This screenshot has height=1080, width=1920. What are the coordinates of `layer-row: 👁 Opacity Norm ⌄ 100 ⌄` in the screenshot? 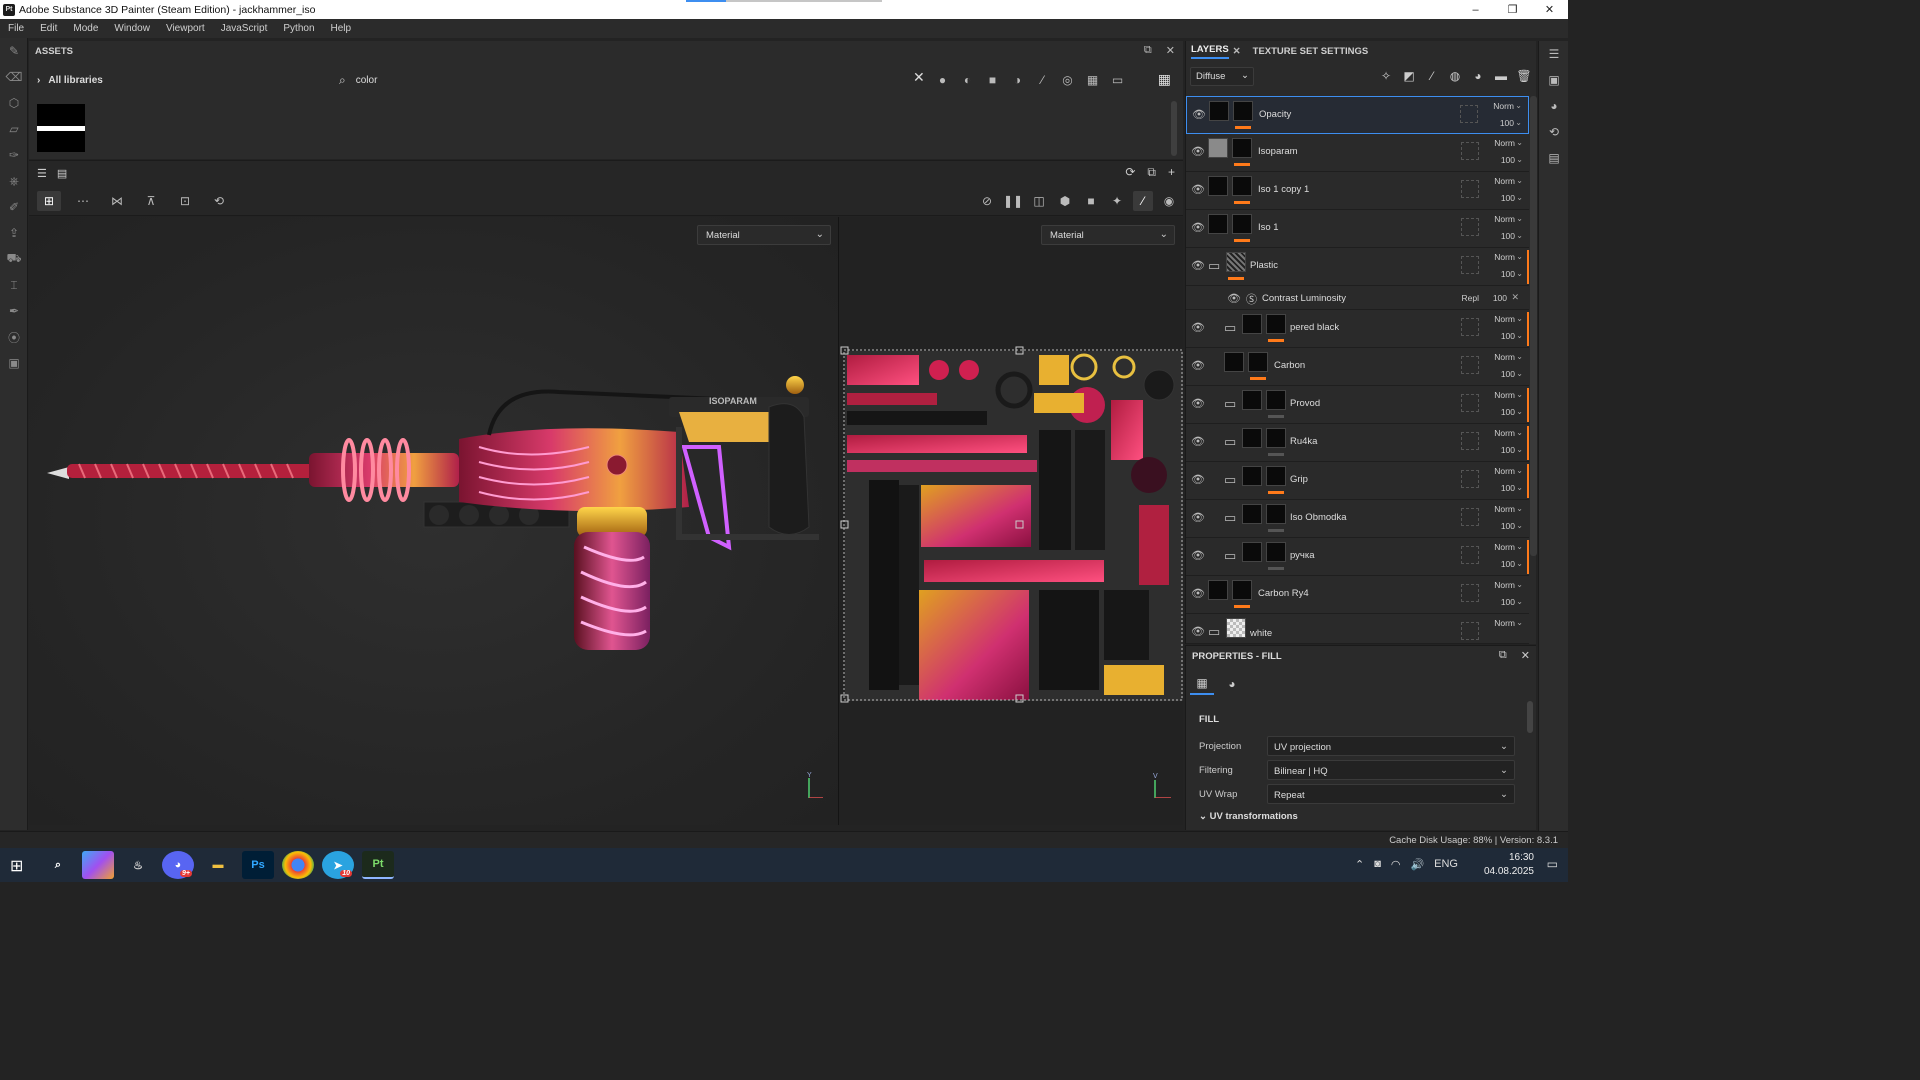 It's located at (1357, 115).